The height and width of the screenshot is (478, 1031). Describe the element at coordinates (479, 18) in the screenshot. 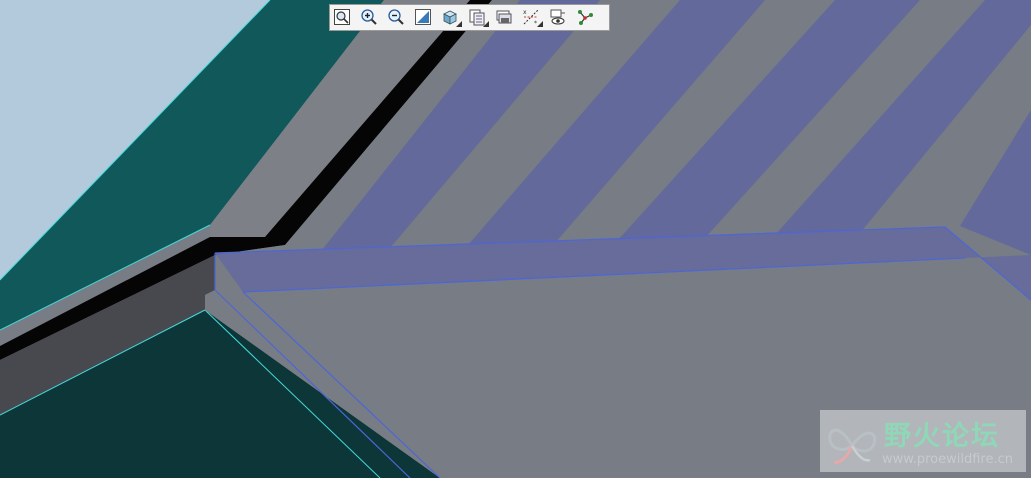

I see `saved-views-button` at that location.